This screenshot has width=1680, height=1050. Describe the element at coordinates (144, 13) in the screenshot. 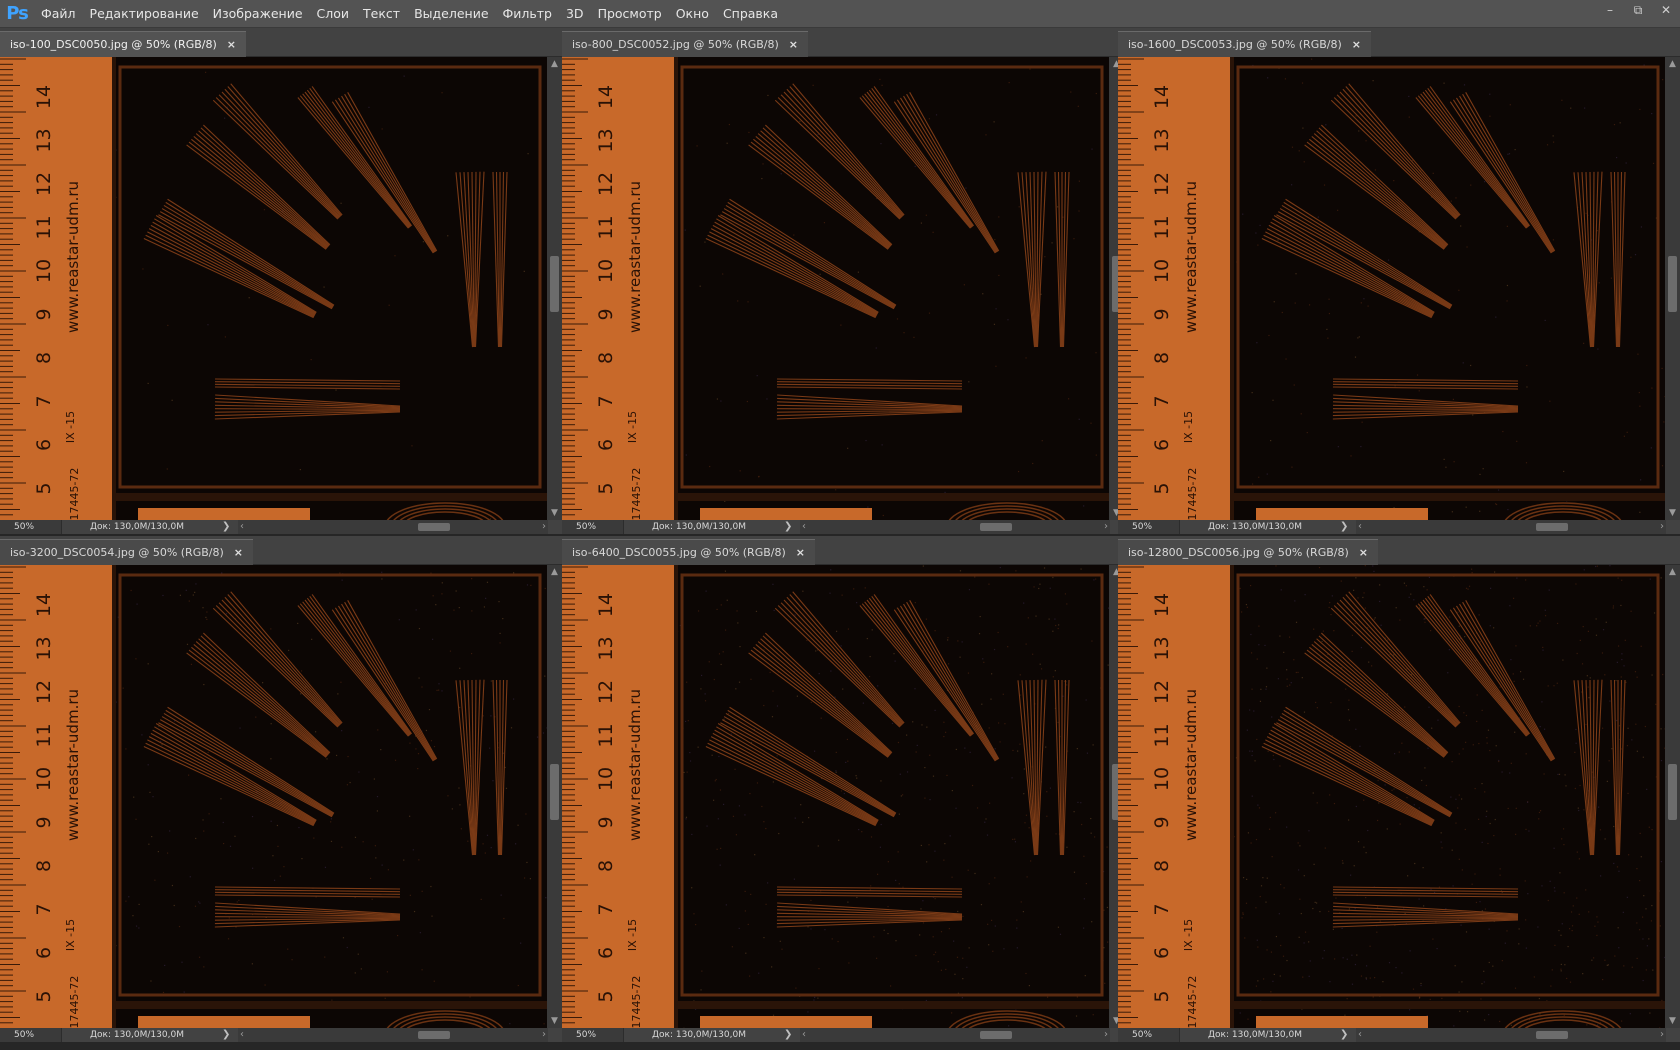

I see `menu-item-1: Редактирование` at that location.